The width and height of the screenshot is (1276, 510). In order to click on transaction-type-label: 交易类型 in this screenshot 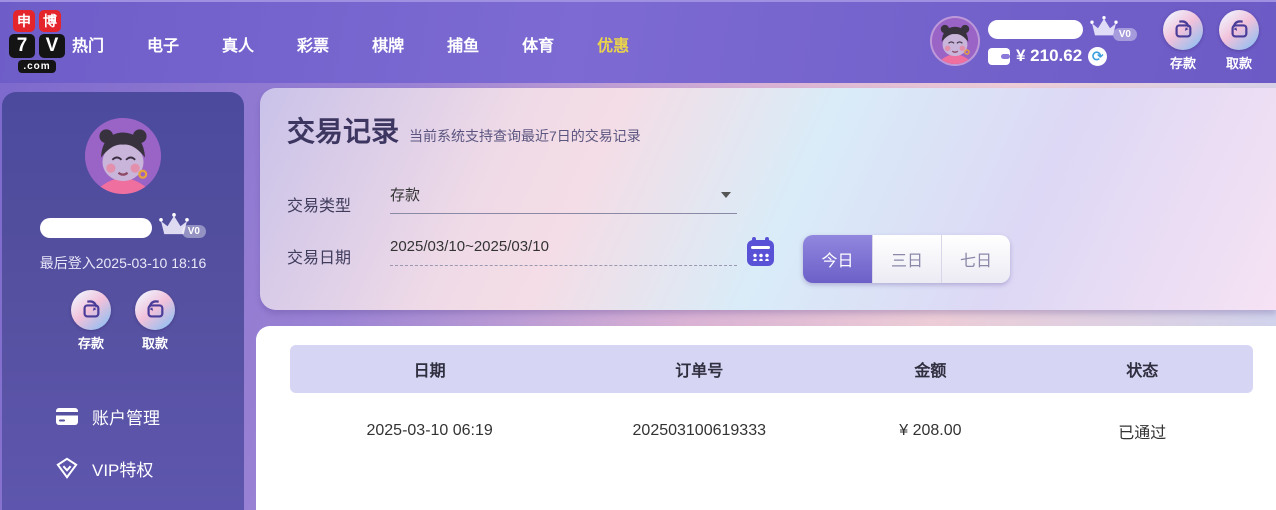, I will do `click(319, 206)`.